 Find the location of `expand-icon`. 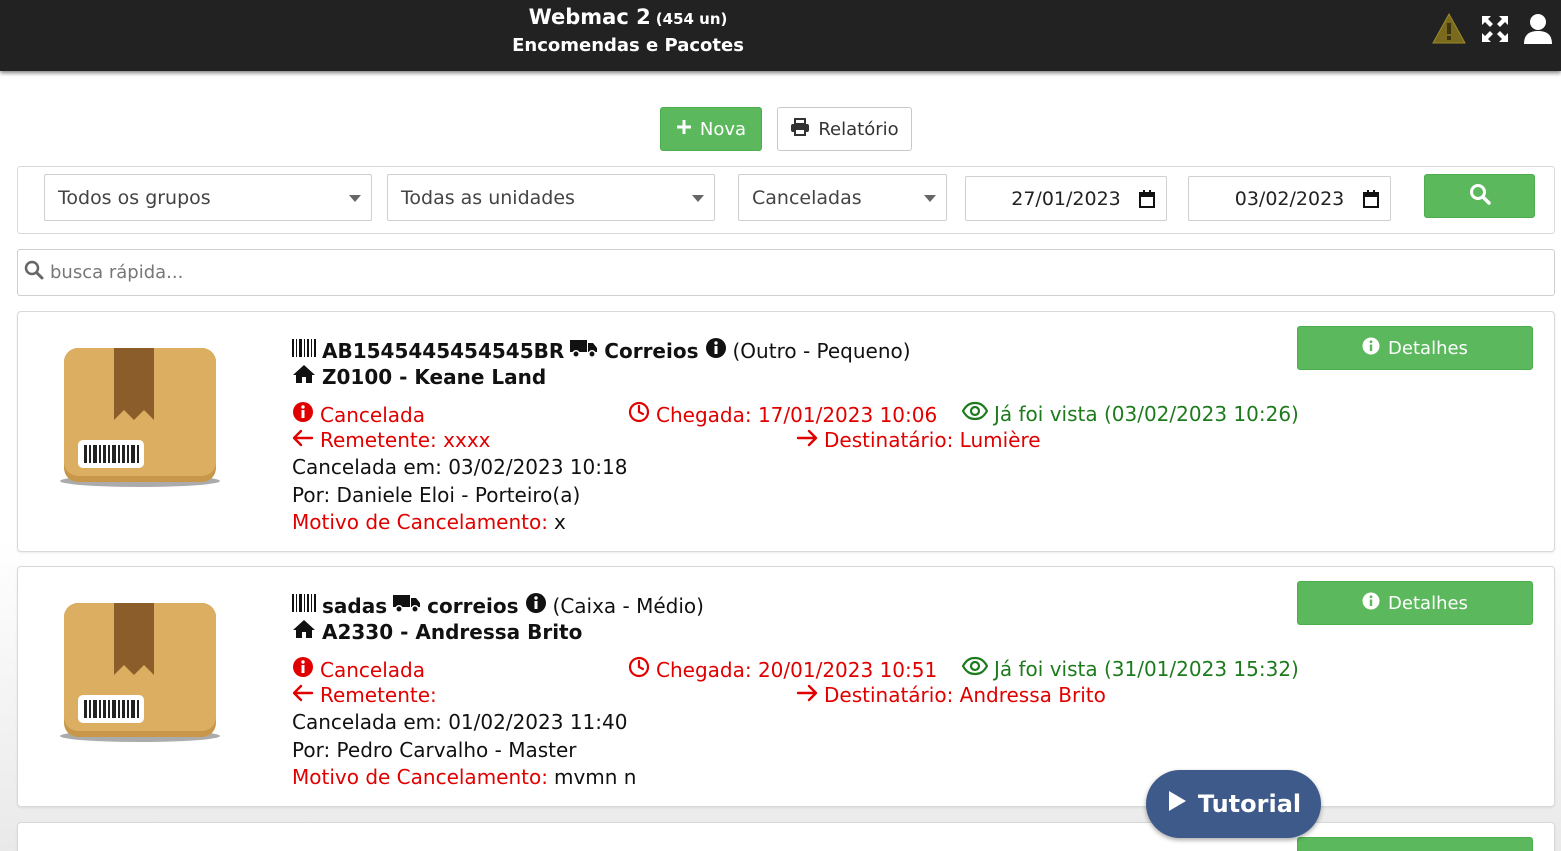

expand-icon is located at coordinates (1496, 29).